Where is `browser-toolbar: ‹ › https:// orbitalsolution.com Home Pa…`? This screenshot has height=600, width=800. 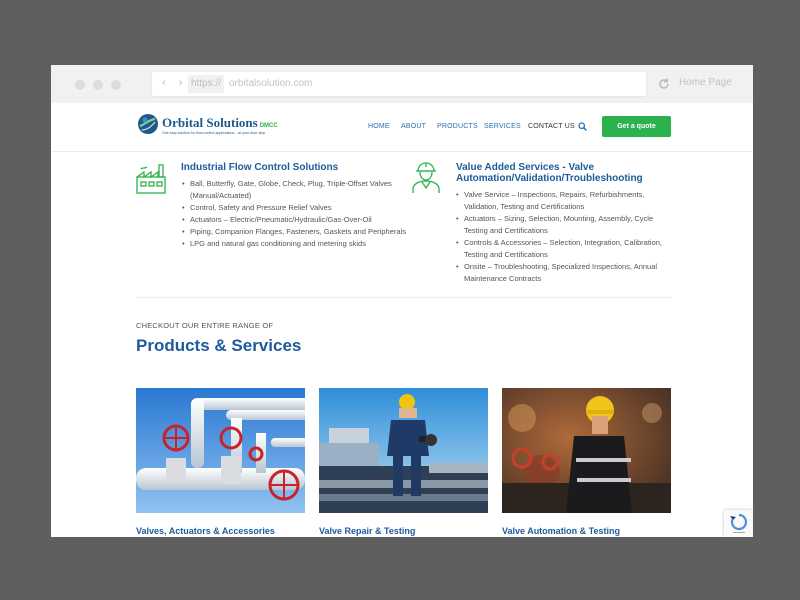
browser-toolbar: ‹ › https:// orbitalsolution.com Home Pa… is located at coordinates (402, 84).